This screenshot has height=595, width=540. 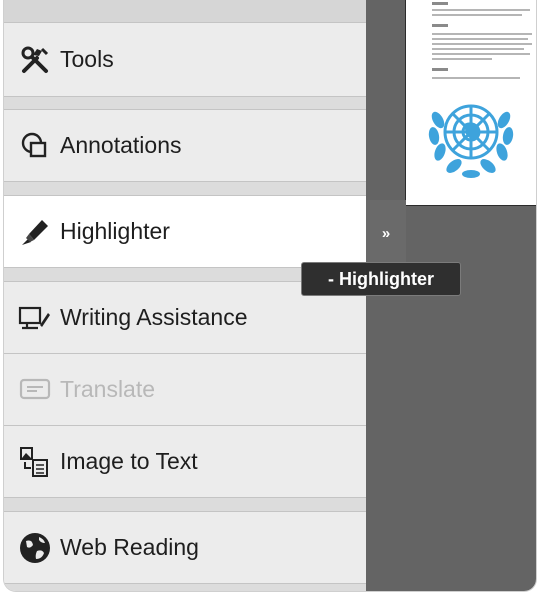 I want to click on translate-icon, so click(x=35, y=390).